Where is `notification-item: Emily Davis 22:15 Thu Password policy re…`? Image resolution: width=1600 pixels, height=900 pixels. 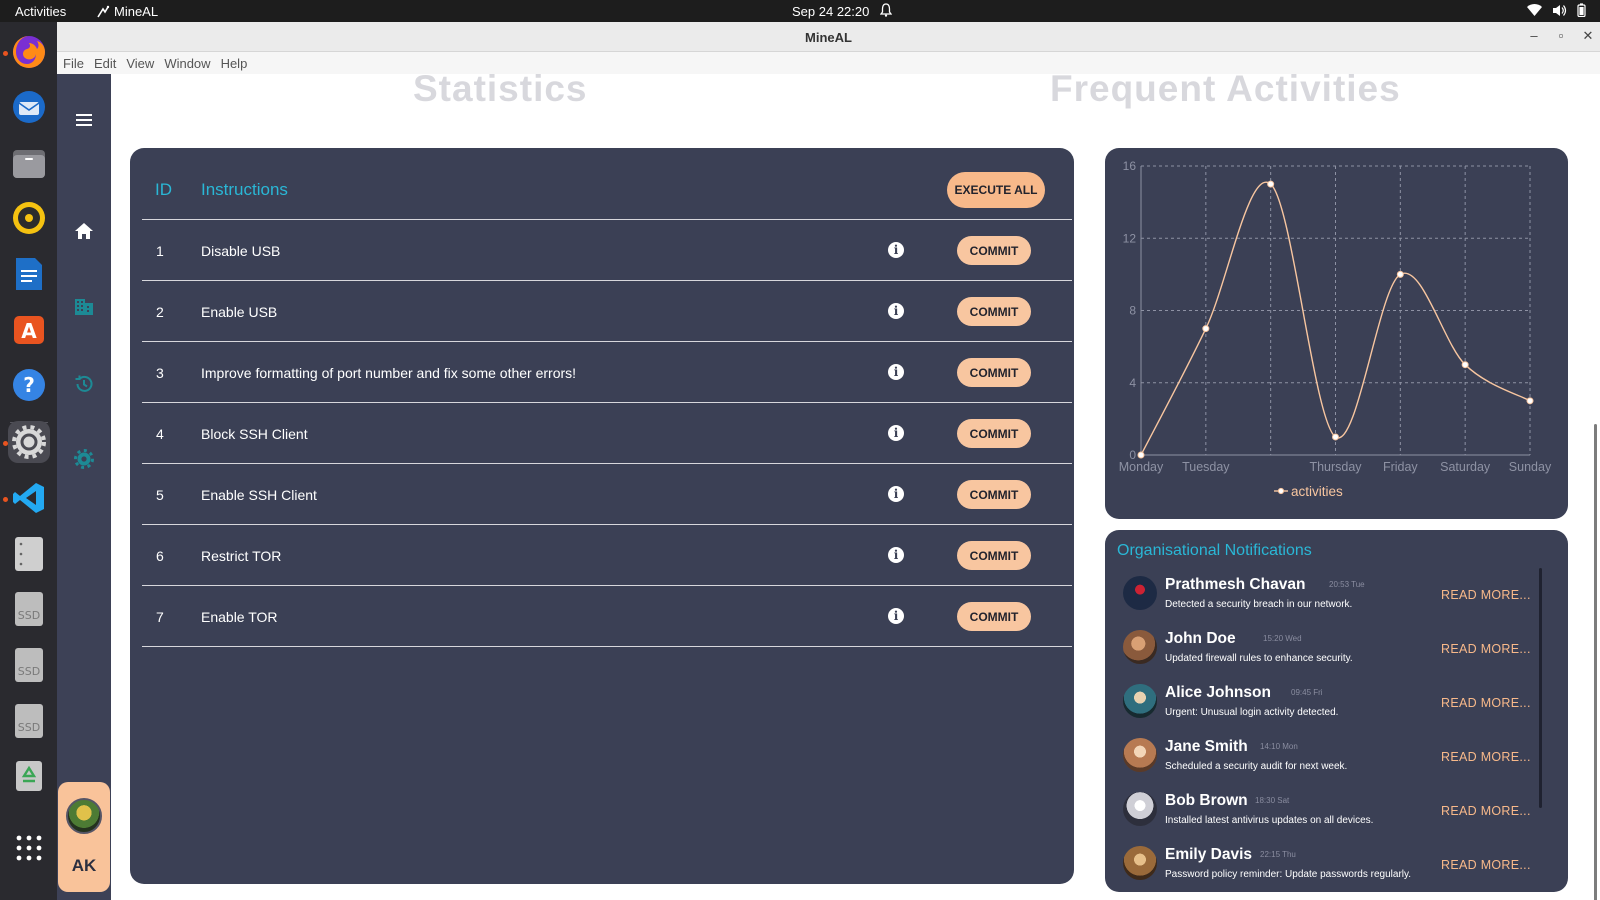 notification-item: Emily Davis 22:15 Thu Password policy re… is located at coordinates (1328, 869).